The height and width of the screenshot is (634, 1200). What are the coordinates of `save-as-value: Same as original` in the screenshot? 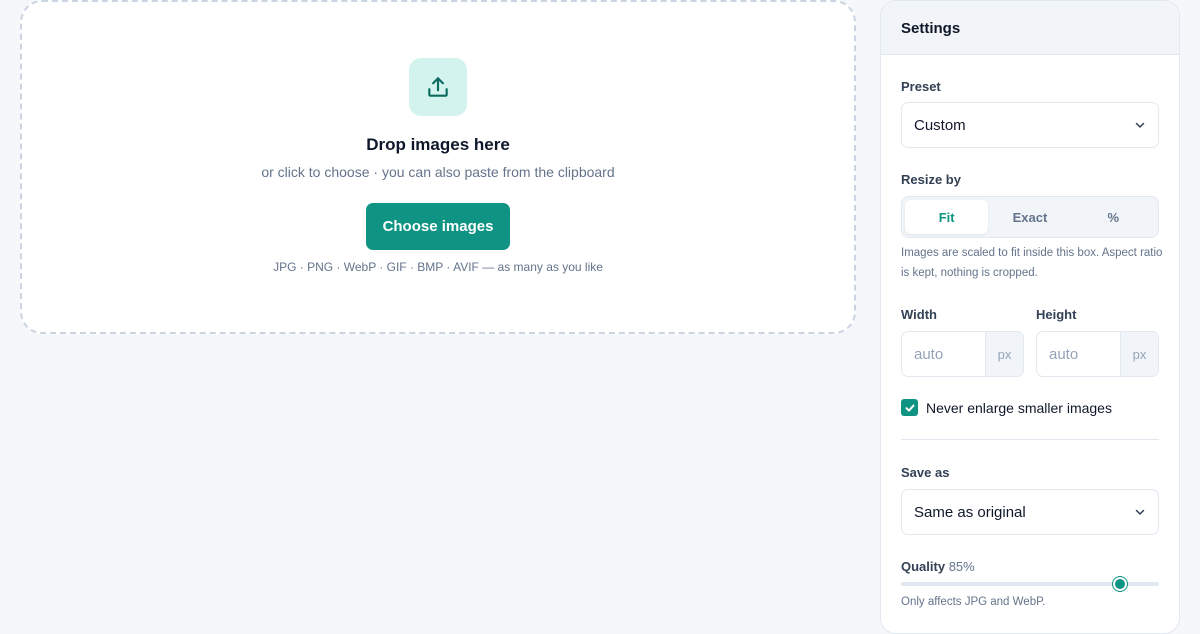 It's located at (970, 512).